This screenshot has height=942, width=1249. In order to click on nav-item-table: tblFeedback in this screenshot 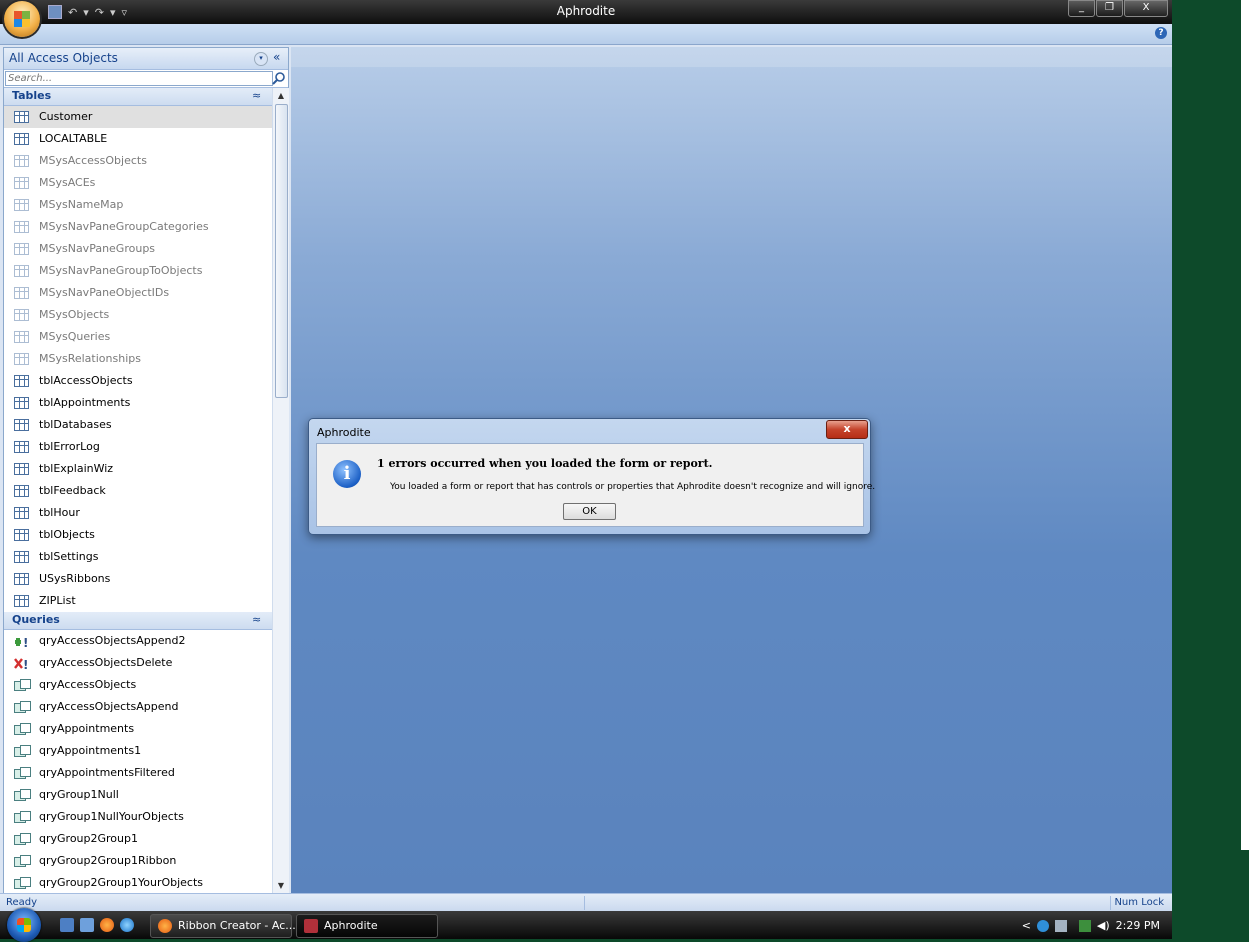, I will do `click(146, 491)`.